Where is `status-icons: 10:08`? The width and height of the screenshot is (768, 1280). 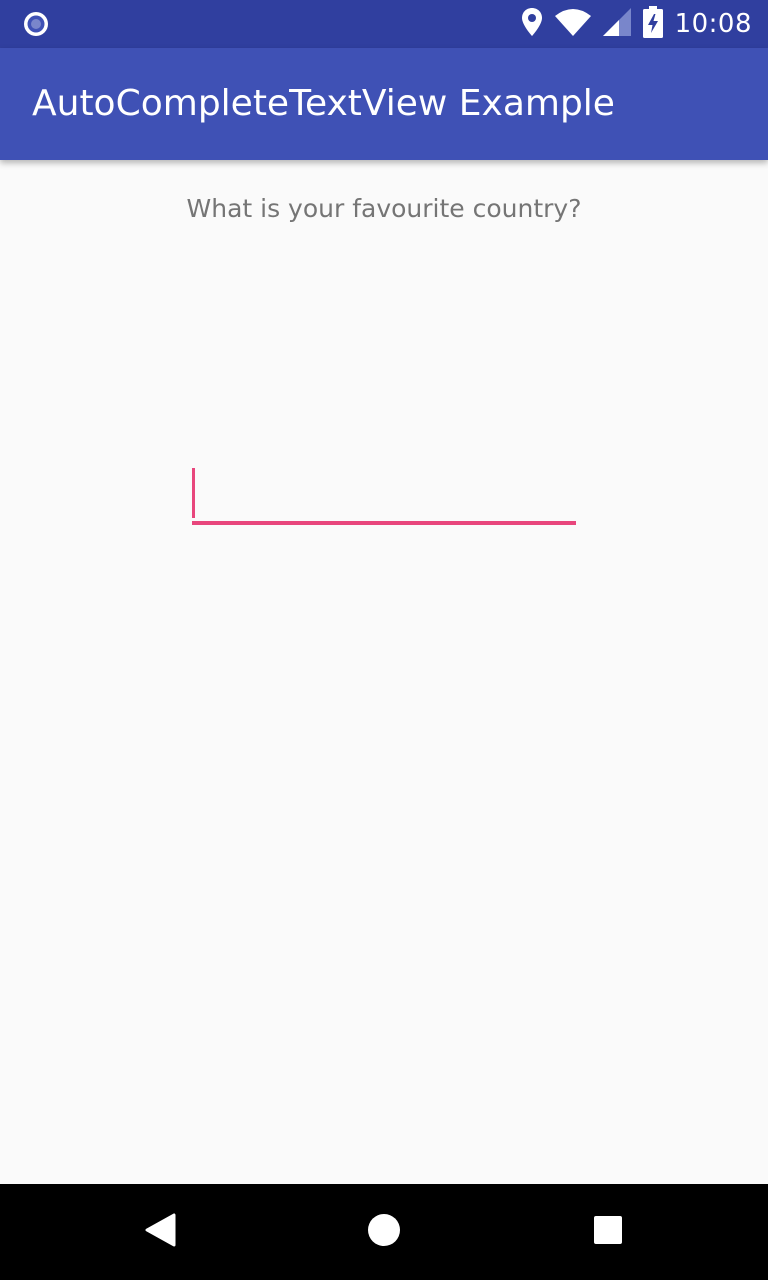
status-icons: 10:08 is located at coordinates (636, 24).